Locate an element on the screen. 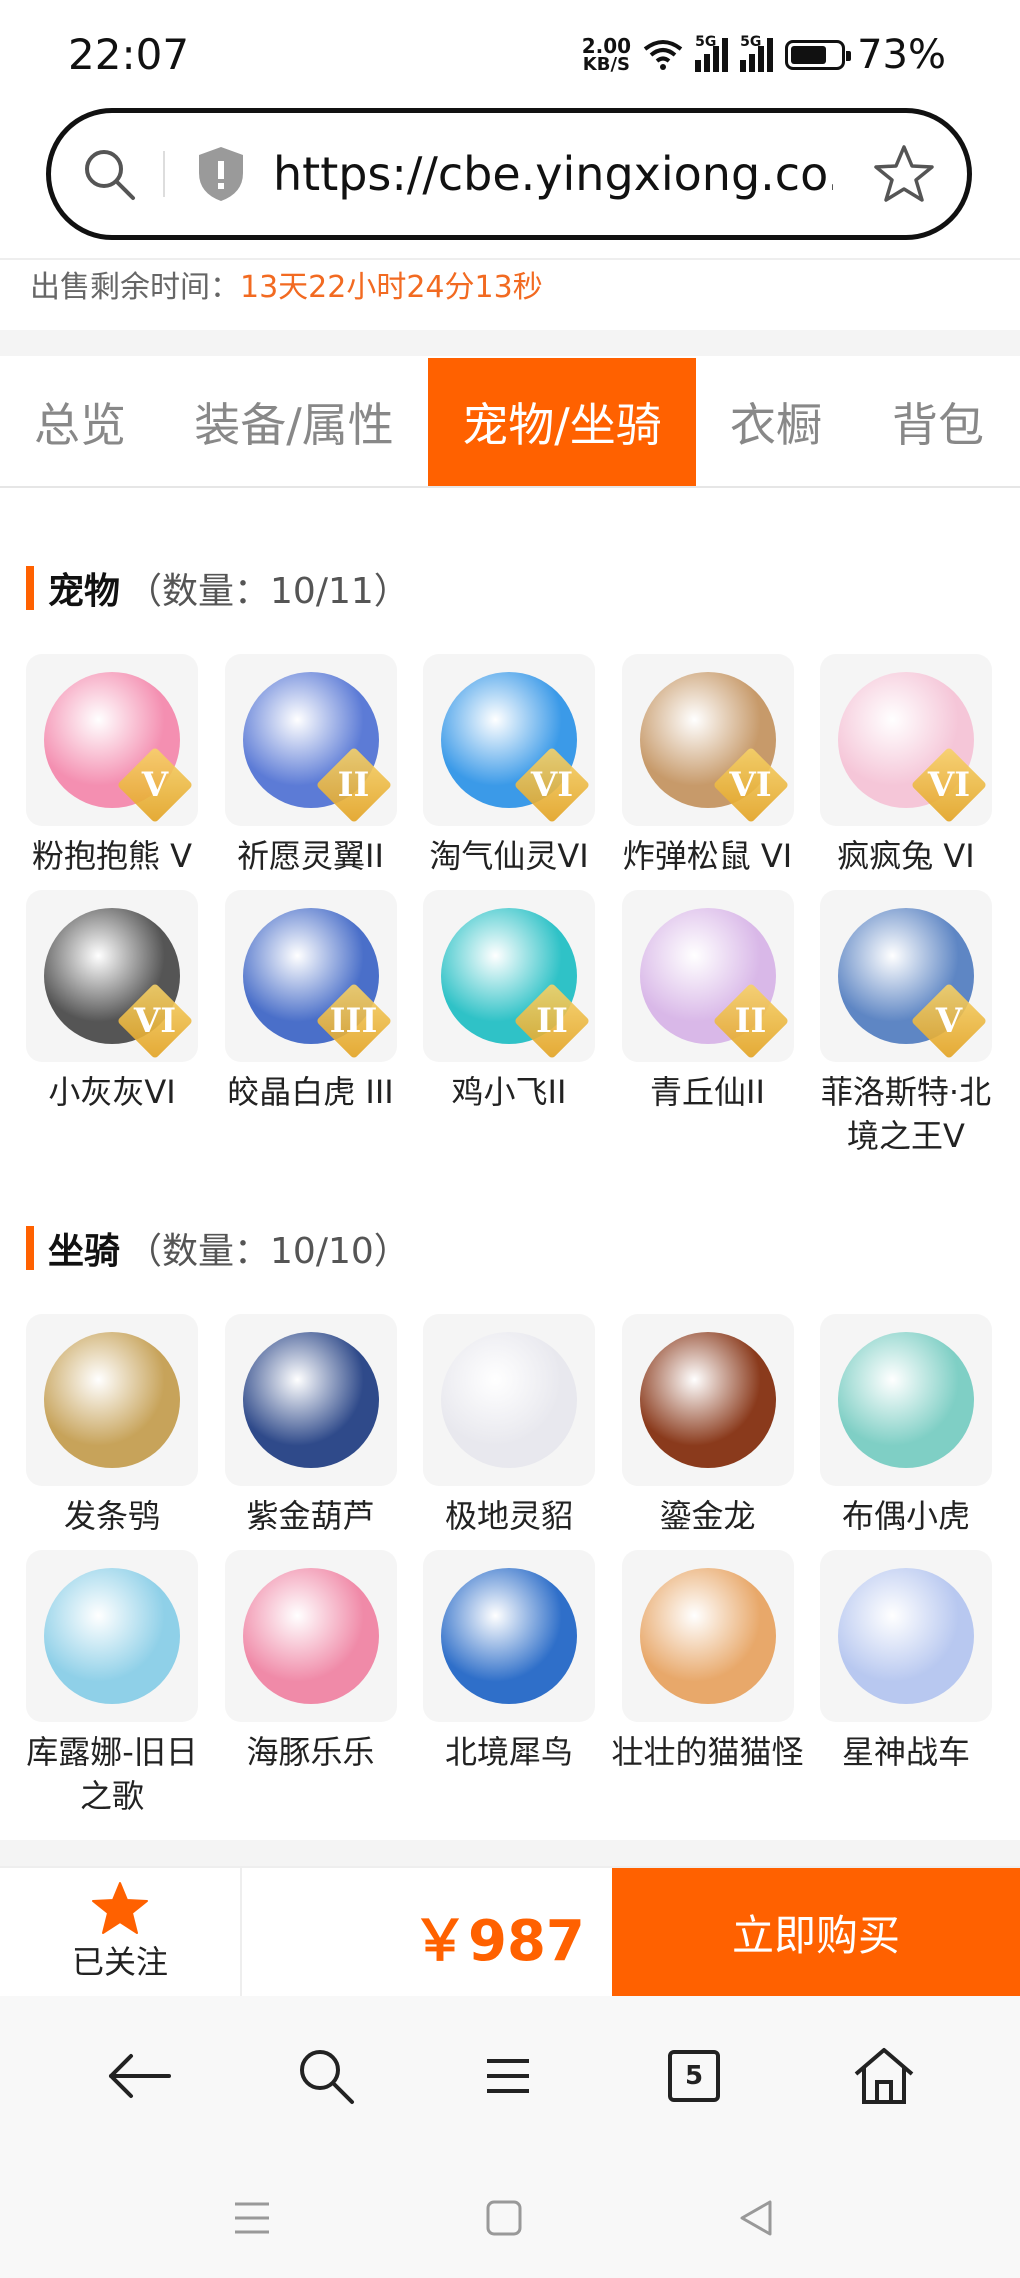 The height and width of the screenshot is (2278, 1020). pets-item: VI 小灰灰VI is located at coordinates (112, 1024).